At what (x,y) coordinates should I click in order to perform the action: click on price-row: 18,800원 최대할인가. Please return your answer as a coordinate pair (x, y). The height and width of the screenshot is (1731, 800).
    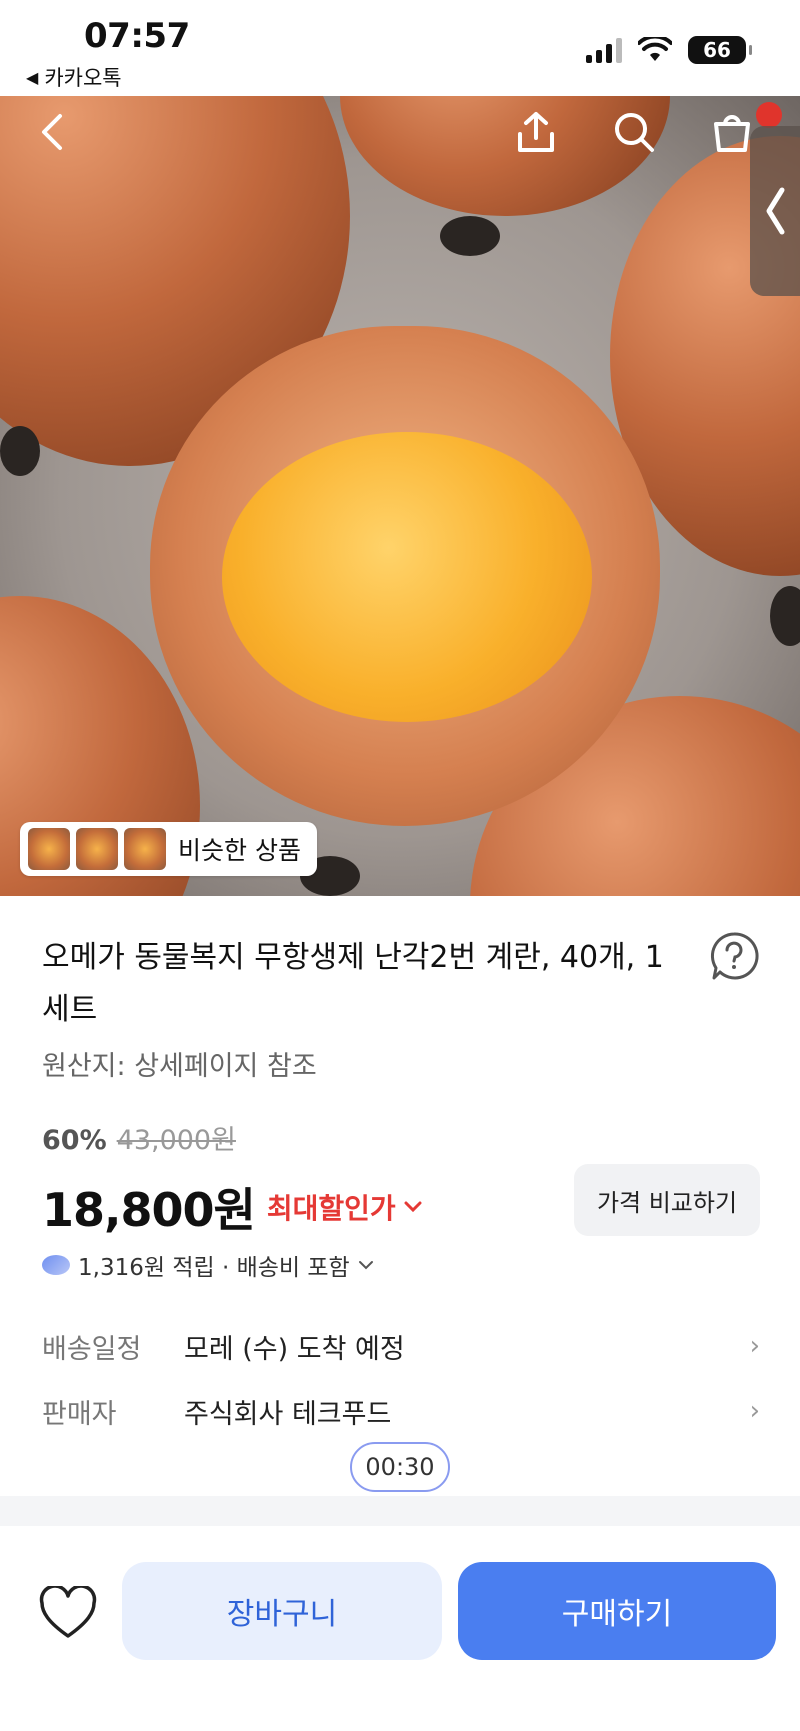
    Looking at the image, I should click on (232, 1207).